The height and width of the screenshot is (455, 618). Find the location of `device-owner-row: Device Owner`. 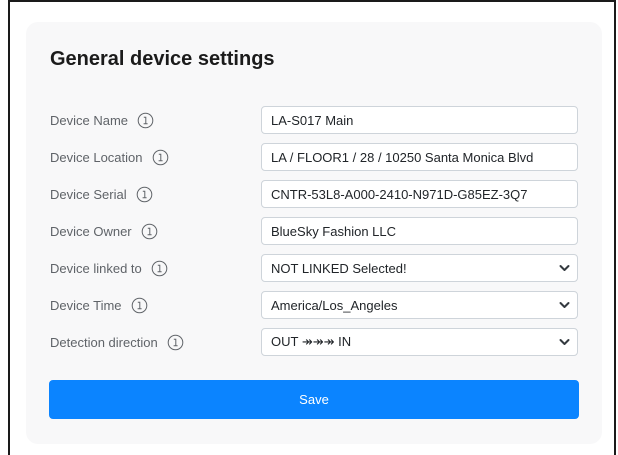

device-owner-row: Device Owner is located at coordinates (314, 231).